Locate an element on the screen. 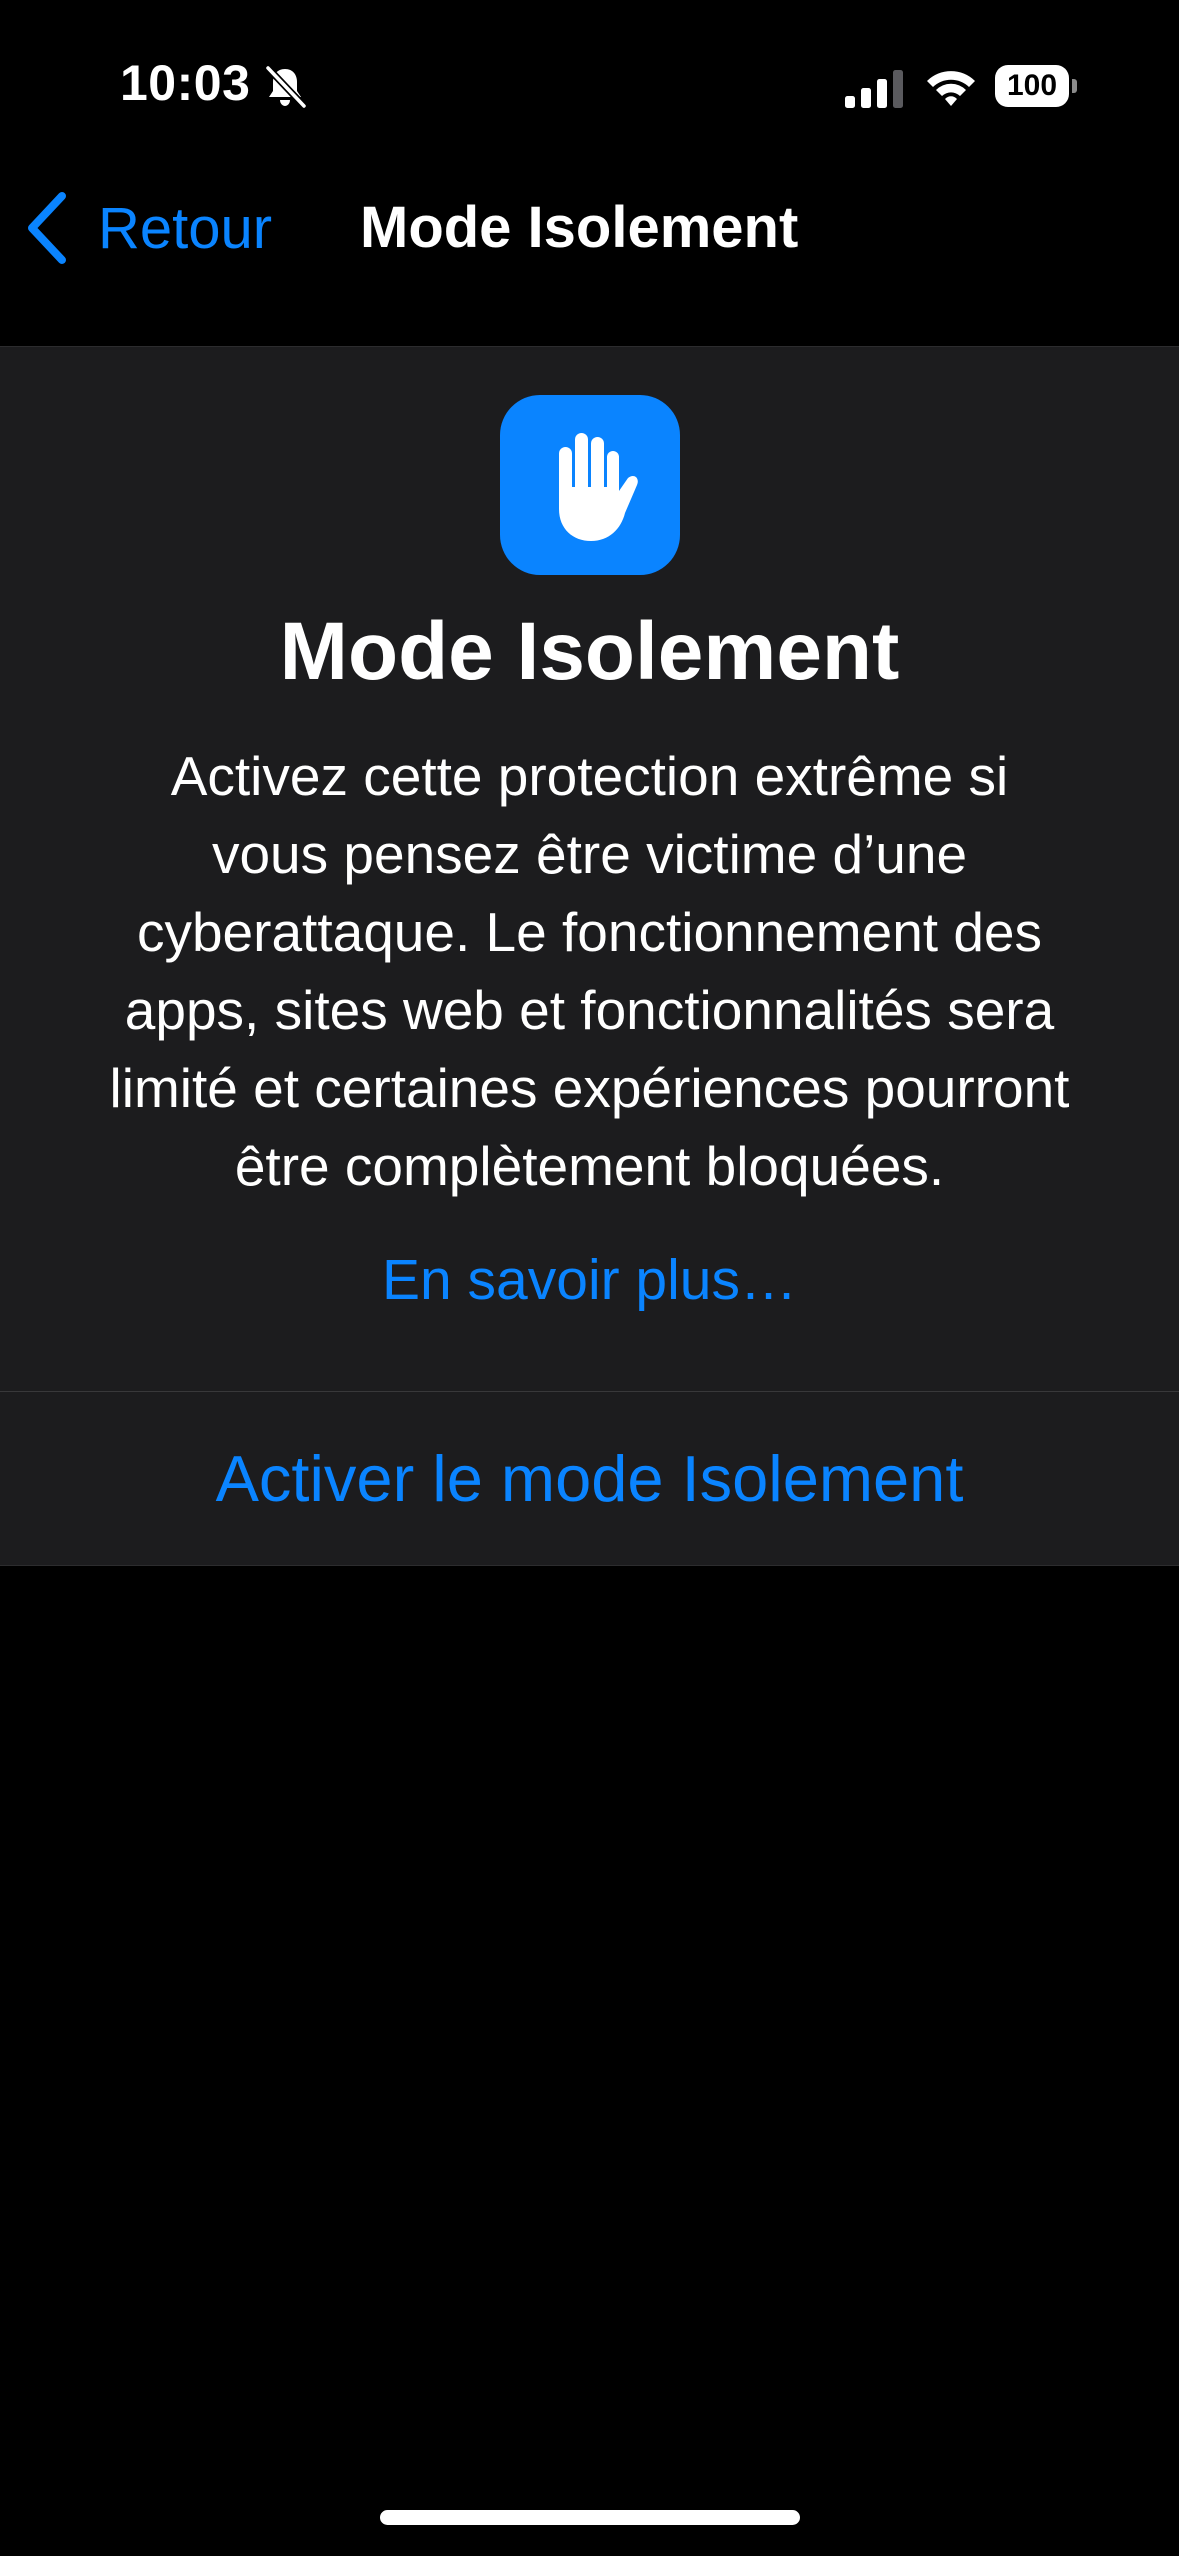  description-line: être complètement bloquées. is located at coordinates (589, 1166).